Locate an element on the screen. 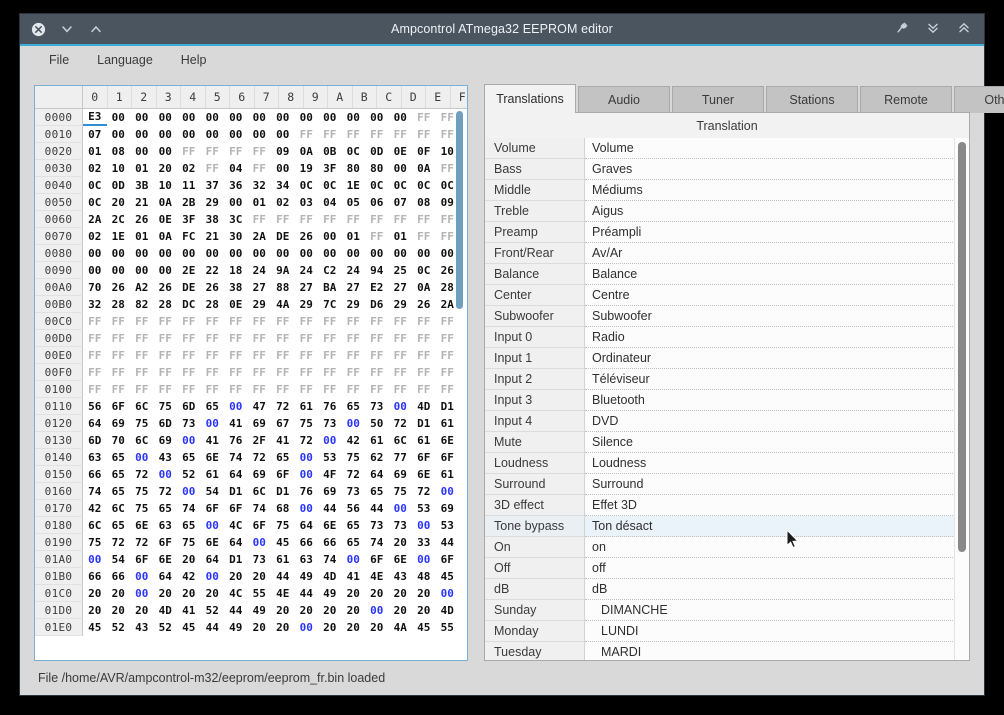  hex-byte: 61 is located at coordinates (377, 440).